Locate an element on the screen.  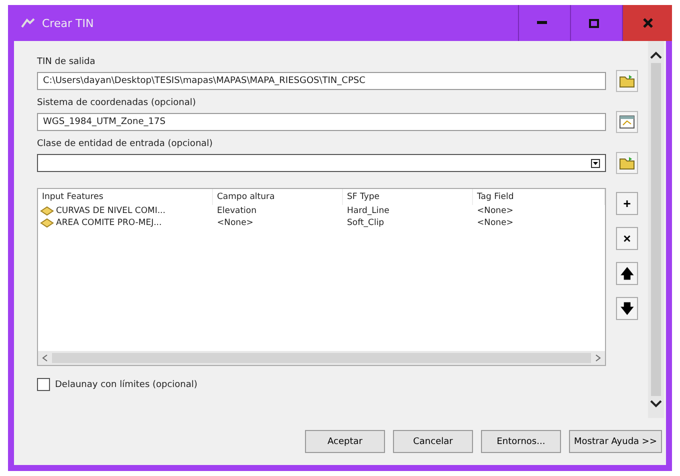
close-icon is located at coordinates (647, 23).